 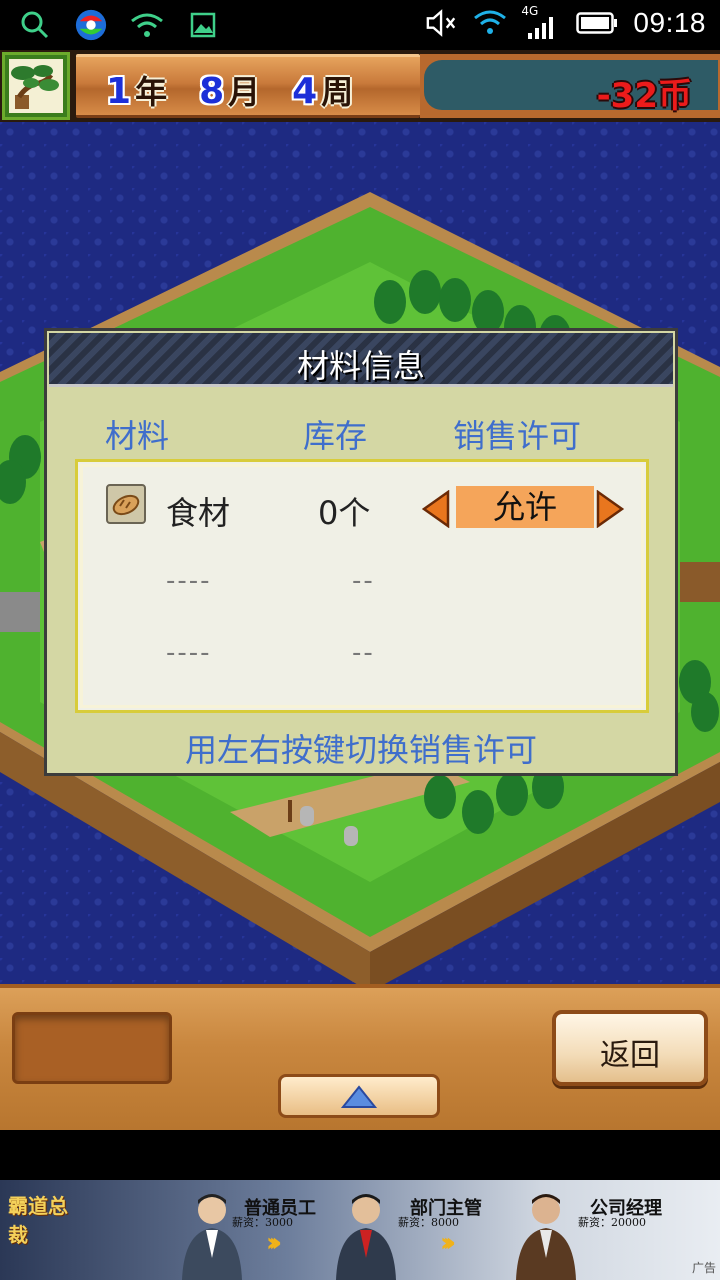 What do you see at coordinates (126, 504) in the screenshot?
I see `food-bread-icon` at bounding box center [126, 504].